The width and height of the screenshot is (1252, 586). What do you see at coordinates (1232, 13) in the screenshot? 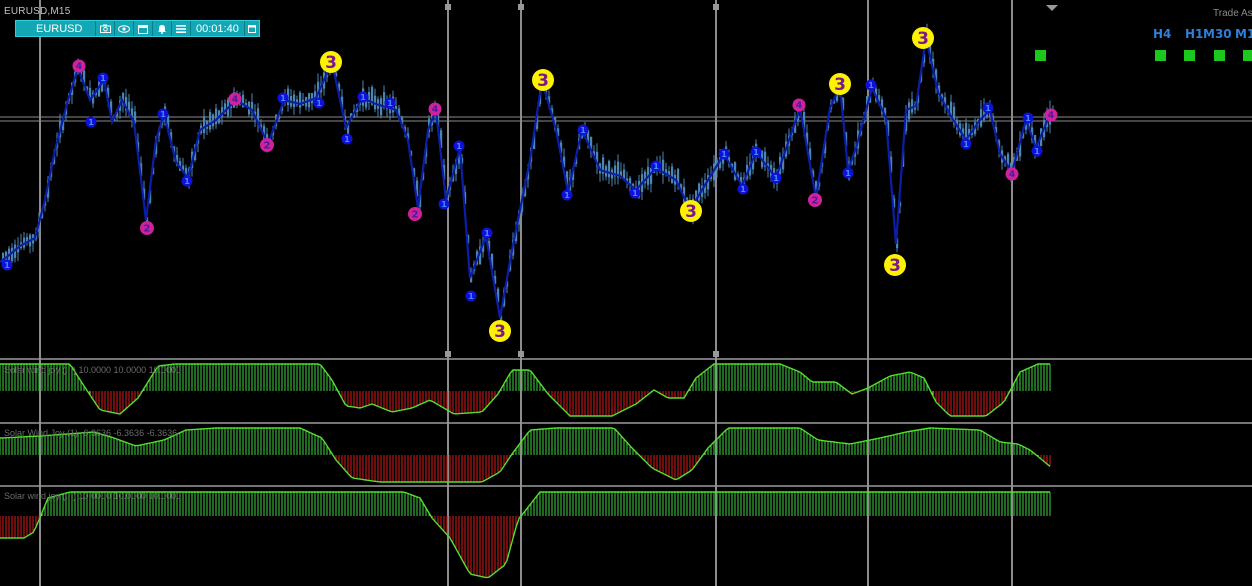
I see `trade-assistant-title: Trade As` at bounding box center [1232, 13].